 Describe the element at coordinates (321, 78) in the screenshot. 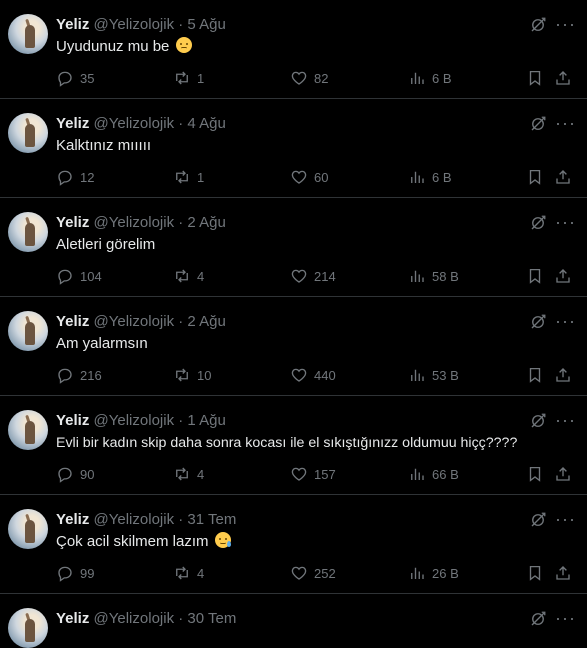

I see `like-count: 82` at that location.